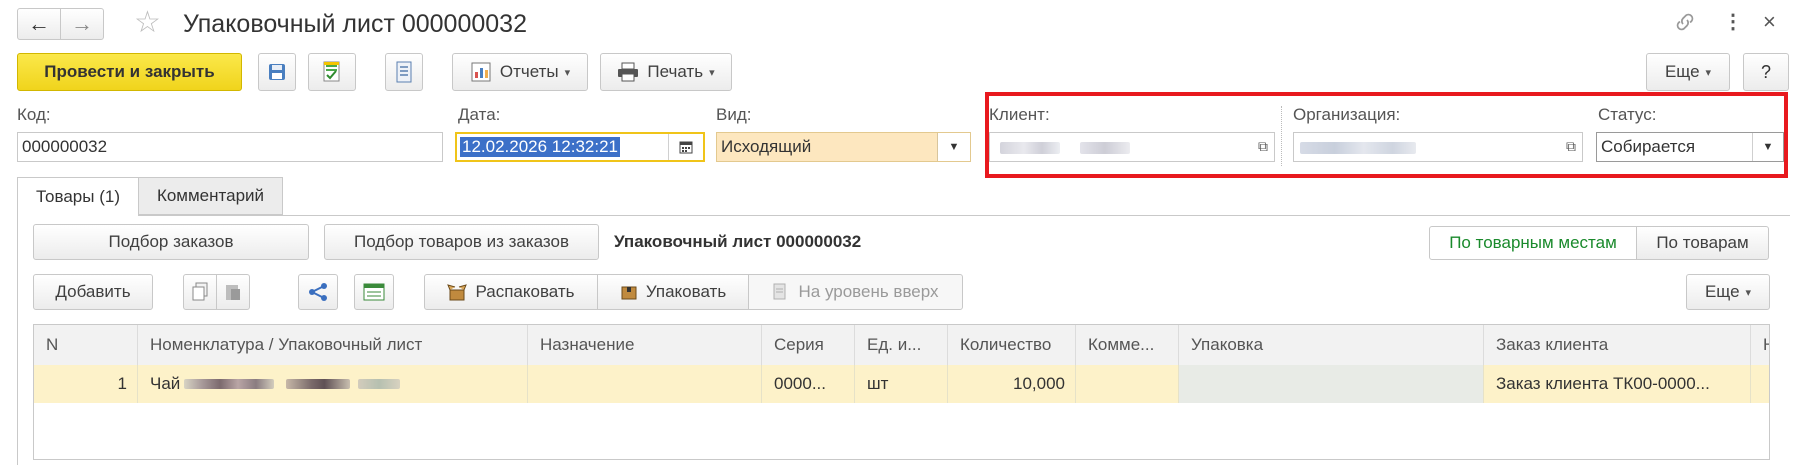 The width and height of the screenshot is (1813, 465). Describe the element at coordinates (481, 72) in the screenshot. I see `reports-icon` at that location.